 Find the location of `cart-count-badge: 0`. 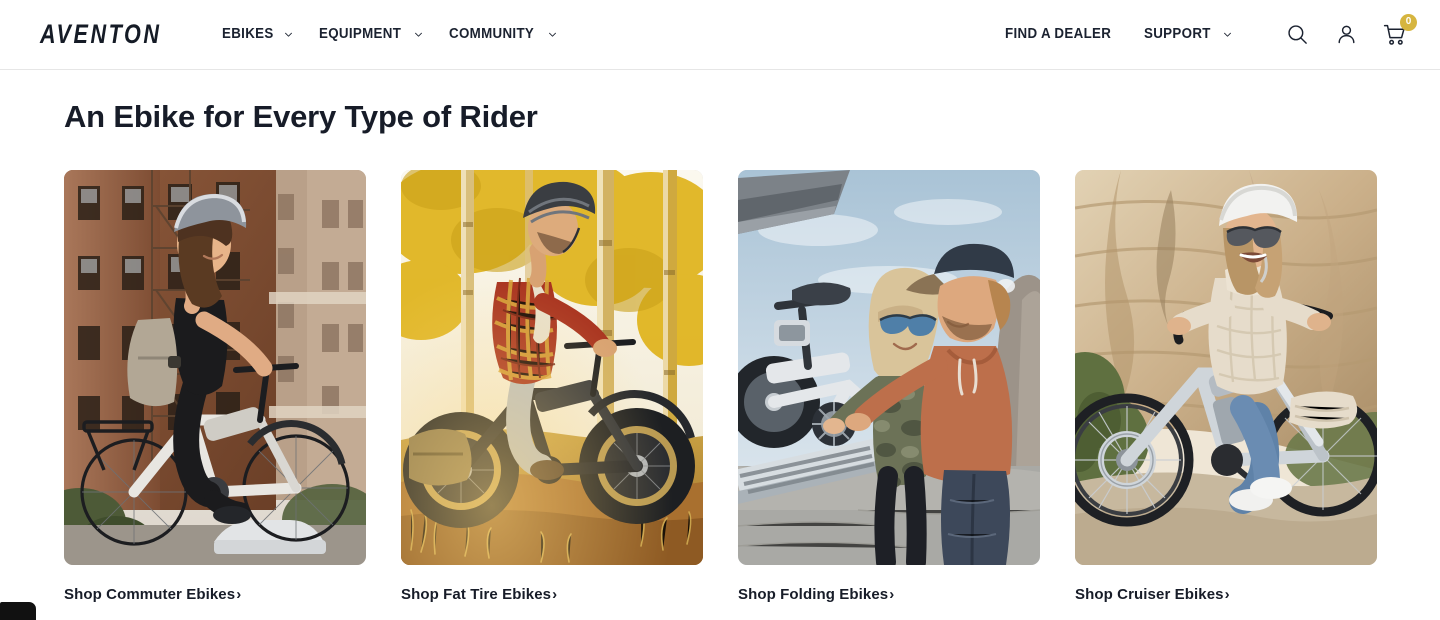

cart-count-badge: 0 is located at coordinates (1408, 22).